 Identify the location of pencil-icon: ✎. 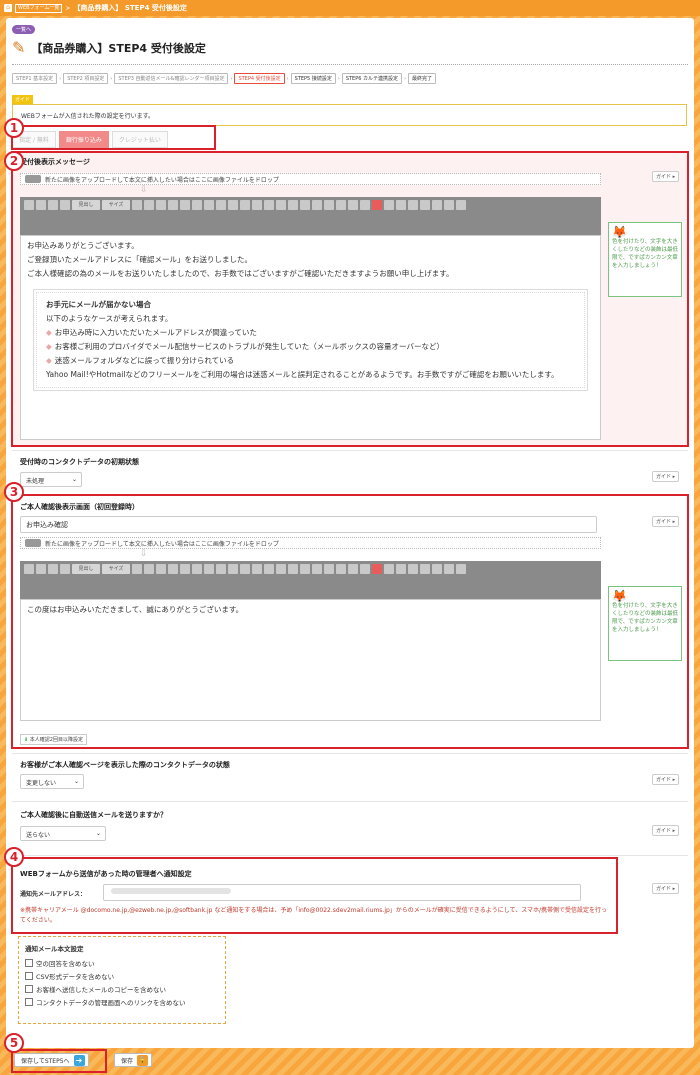
(19, 47).